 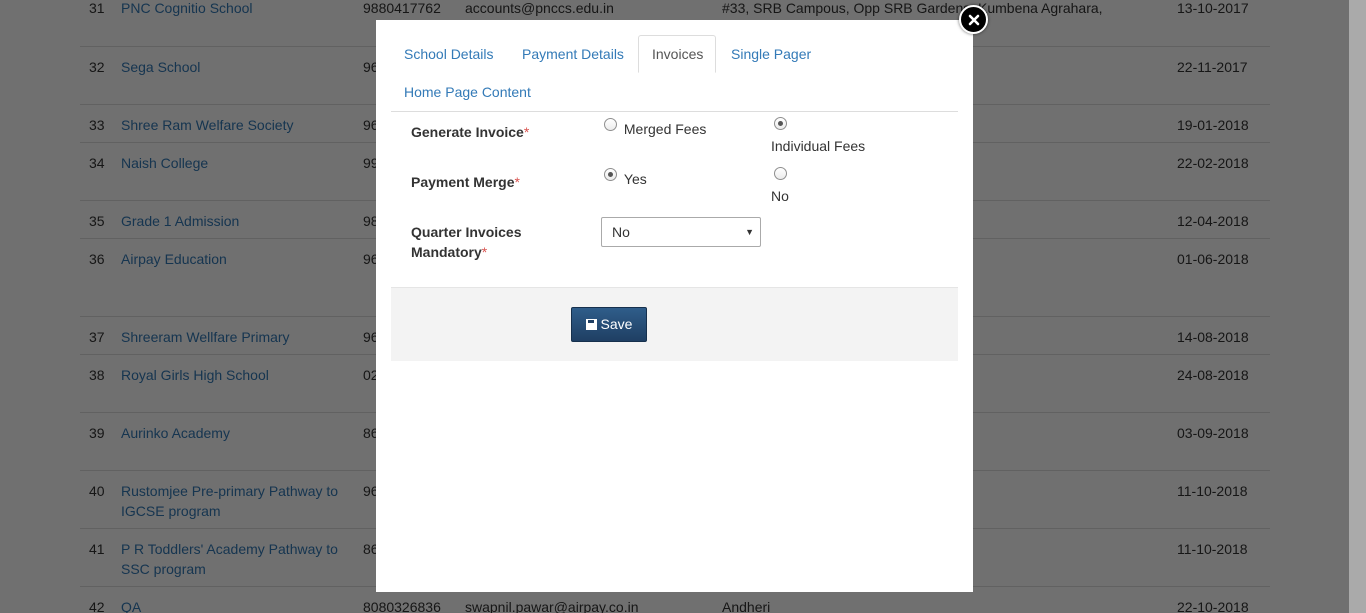 I want to click on payment-merge-yes-radio, so click(x=610, y=174).